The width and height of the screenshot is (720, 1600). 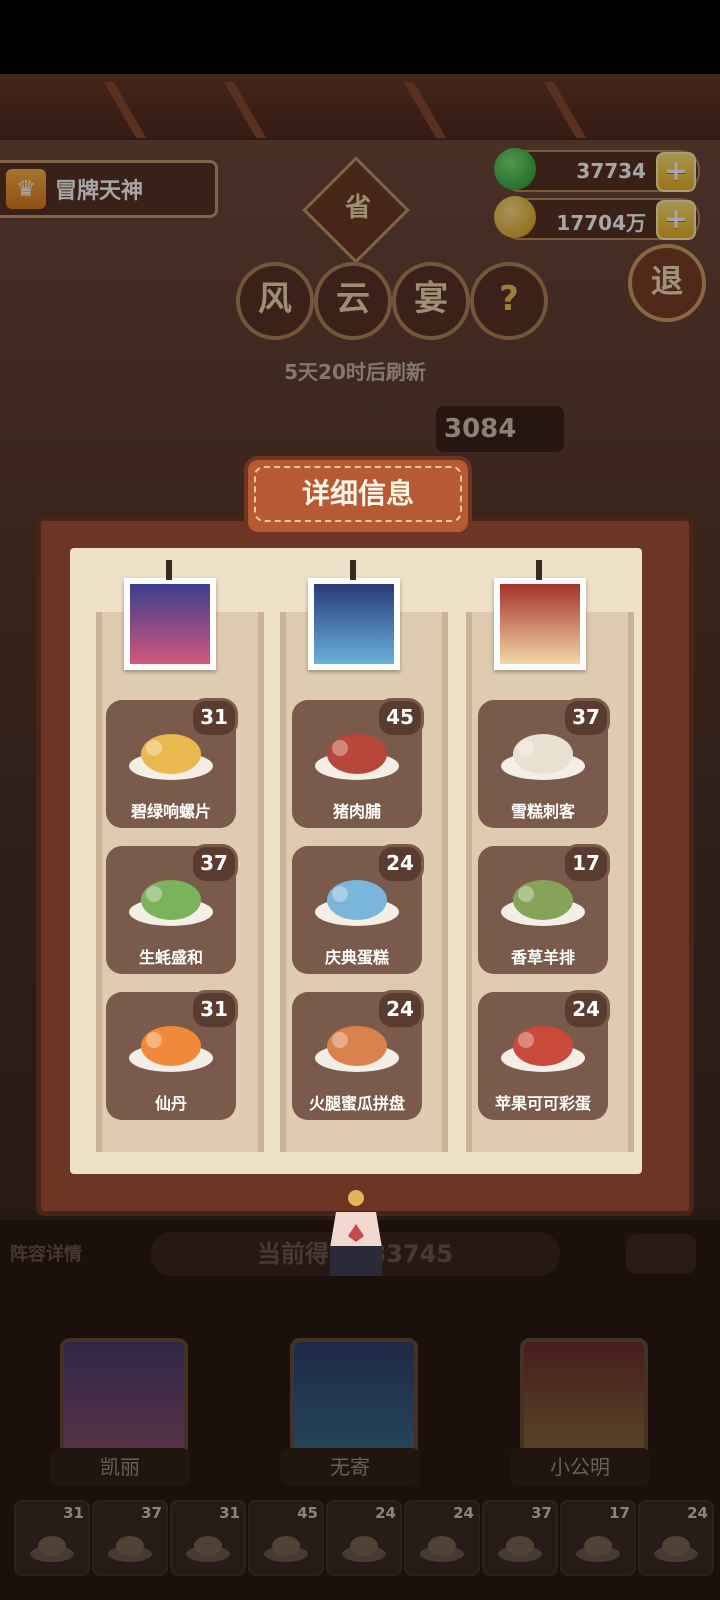 What do you see at coordinates (172, 1055) in the screenshot?
I see `dish-card: 31 仙丹` at bounding box center [172, 1055].